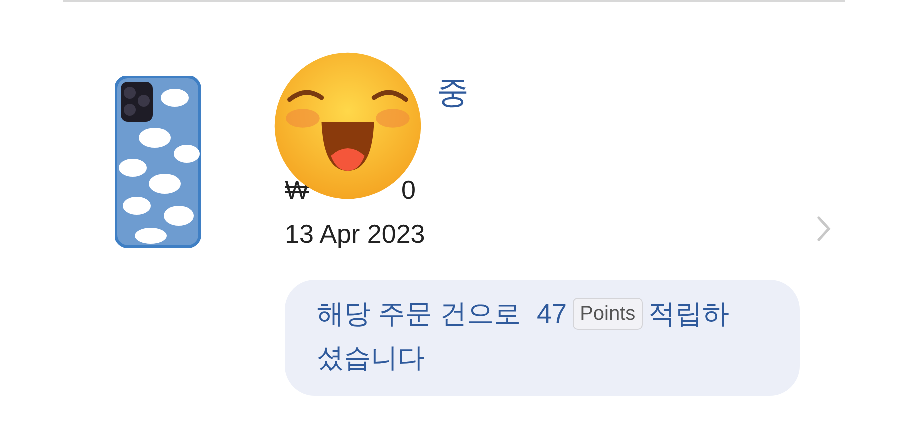  Describe the element at coordinates (355, 234) in the screenshot. I see `order-date: 13 Apr 2023` at that location.